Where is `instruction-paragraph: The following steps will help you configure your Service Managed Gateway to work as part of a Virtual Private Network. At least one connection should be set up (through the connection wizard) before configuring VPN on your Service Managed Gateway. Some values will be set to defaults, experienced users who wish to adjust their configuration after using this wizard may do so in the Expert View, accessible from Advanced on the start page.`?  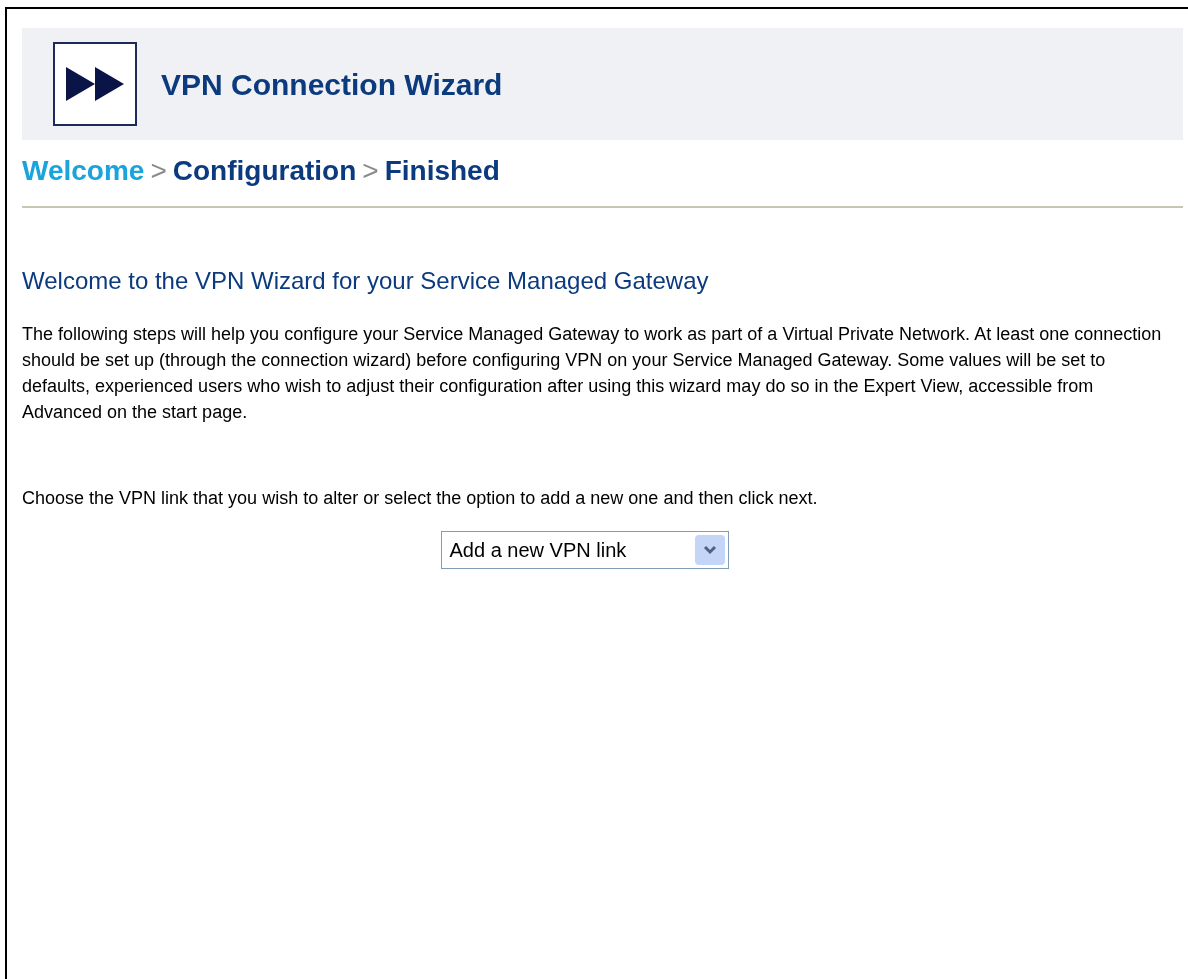
instruction-paragraph: The following steps will help you configure your Service Managed Gateway to work as part of a Virtual Private Network. At least one connection should be set up (through the connection wizard) before configuring VPN on your Service Managed Gateway. Some values will be set to defaults, experienced users who wish to adjust their configuration after using this wizard may do so in the Expert View, accessible from Advanced on the start page. is located at coordinates (592, 373).